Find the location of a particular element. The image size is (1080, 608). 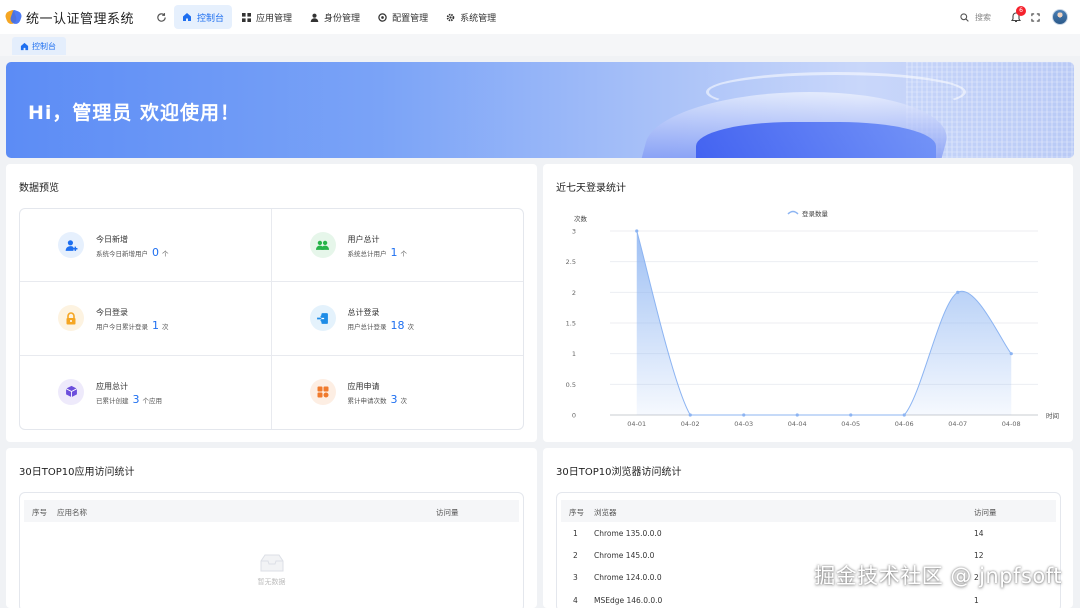

stat-total-apps: 应用总计 已累计创建 3 个应用 is located at coordinates (146, 392).